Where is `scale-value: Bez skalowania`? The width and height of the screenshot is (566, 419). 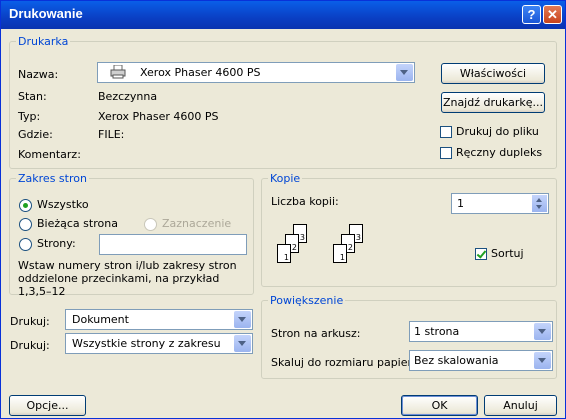
scale-value: Bez skalowania is located at coordinates (456, 360).